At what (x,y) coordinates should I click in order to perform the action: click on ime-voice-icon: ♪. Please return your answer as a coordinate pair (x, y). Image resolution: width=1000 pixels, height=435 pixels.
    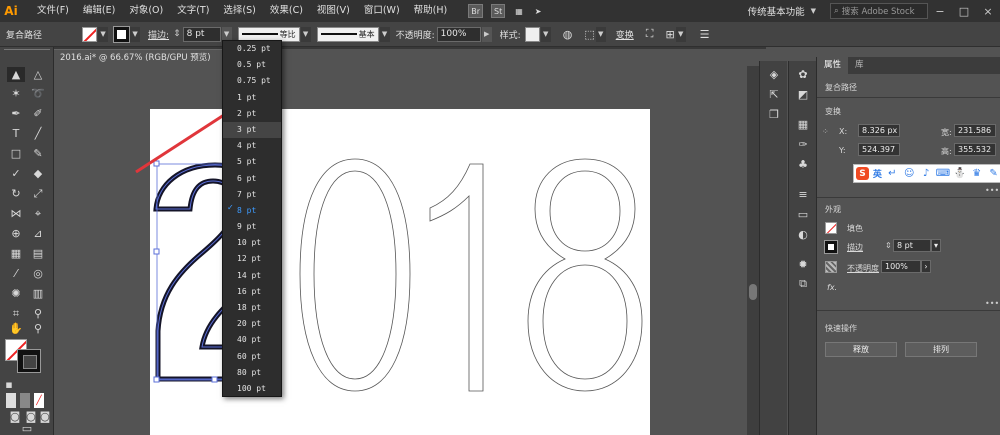
    Looking at the image, I should click on (926, 173).